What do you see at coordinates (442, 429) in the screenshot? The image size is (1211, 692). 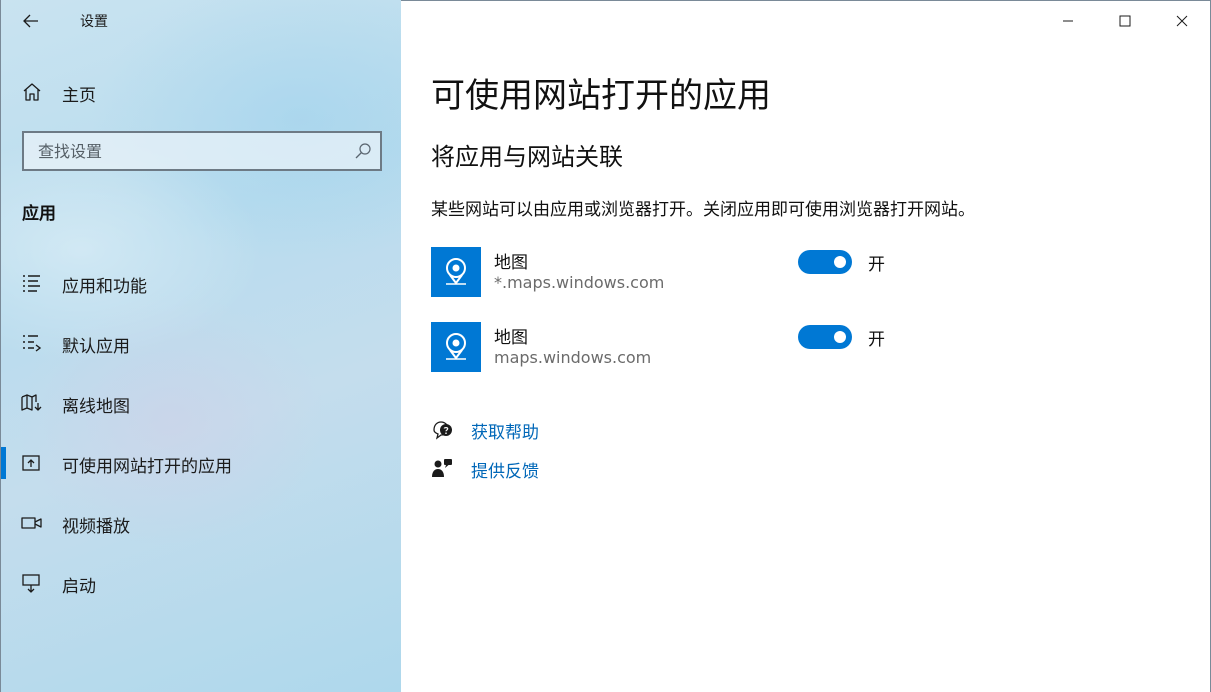 I see `get-help-icon` at bounding box center [442, 429].